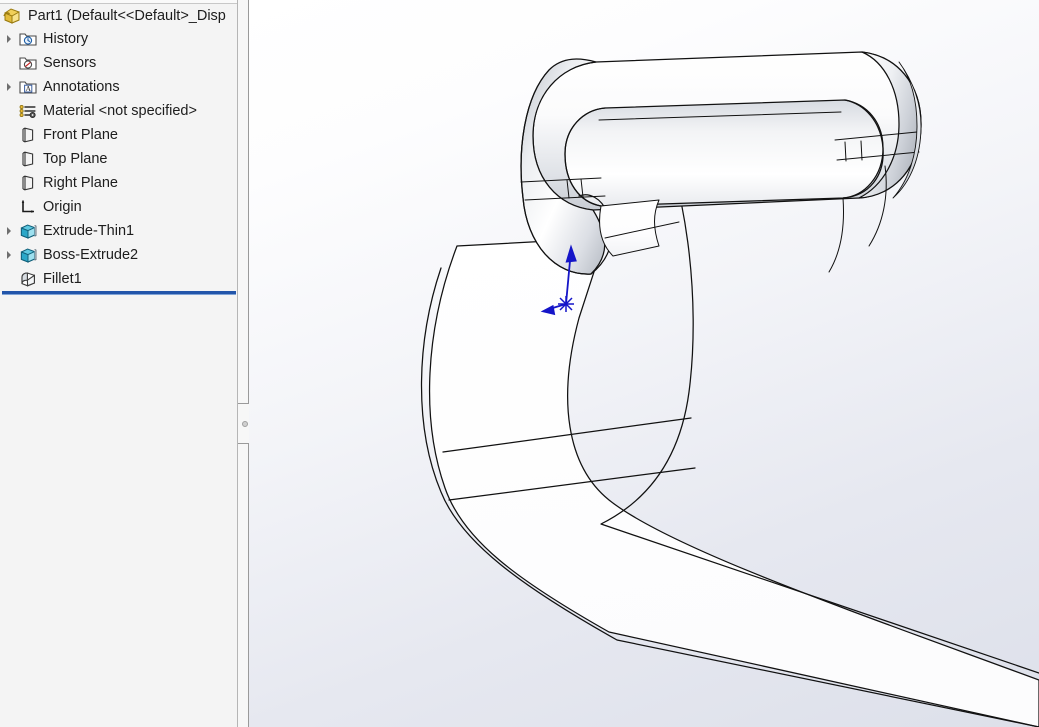 The width and height of the screenshot is (1039, 727). Describe the element at coordinates (28, 207) in the screenshot. I see `origin-icon` at that location.